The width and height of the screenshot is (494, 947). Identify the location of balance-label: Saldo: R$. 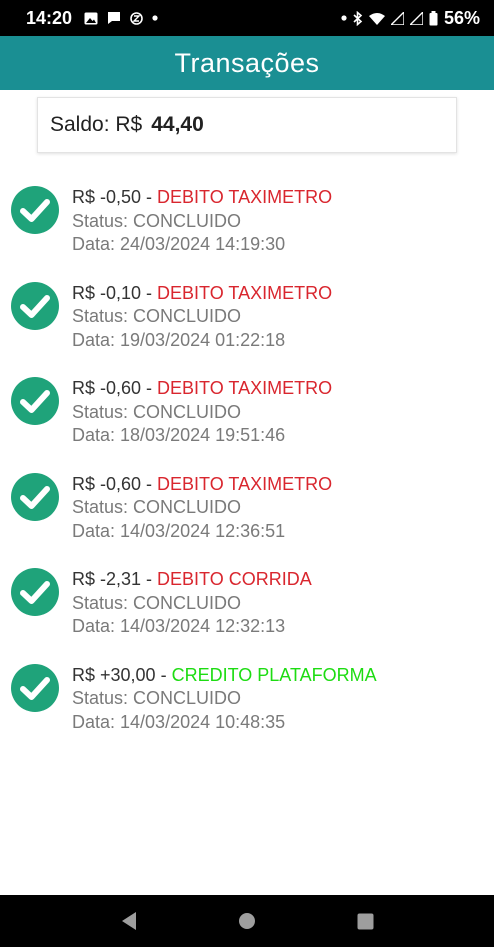
(96, 124).